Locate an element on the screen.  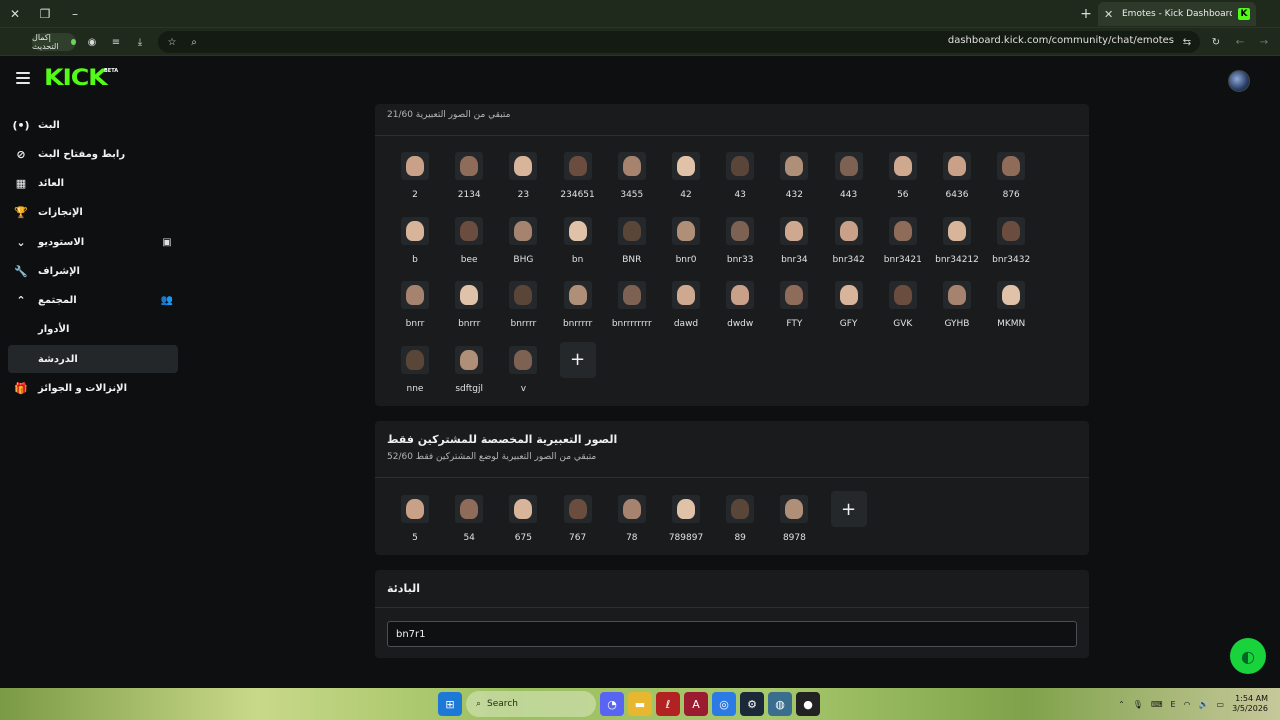
emote-item: BHG is located at coordinates (522, 244).